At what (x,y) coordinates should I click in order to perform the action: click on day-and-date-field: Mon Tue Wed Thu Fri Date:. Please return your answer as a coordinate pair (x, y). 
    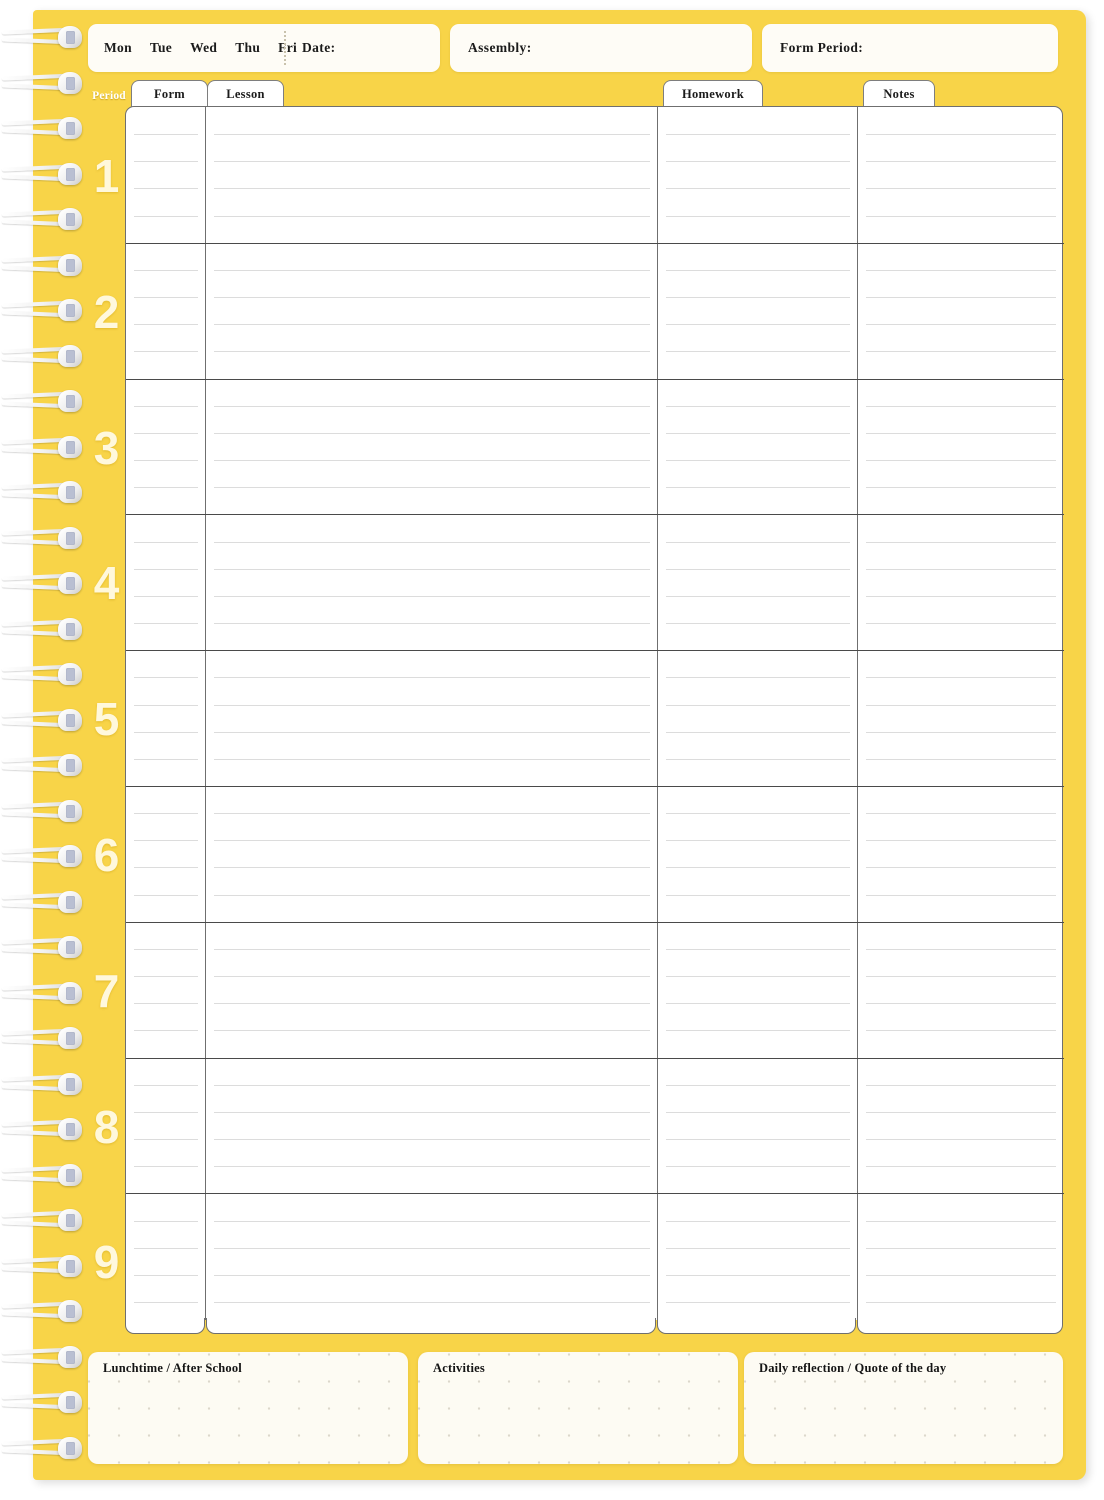
    Looking at the image, I should click on (264, 48).